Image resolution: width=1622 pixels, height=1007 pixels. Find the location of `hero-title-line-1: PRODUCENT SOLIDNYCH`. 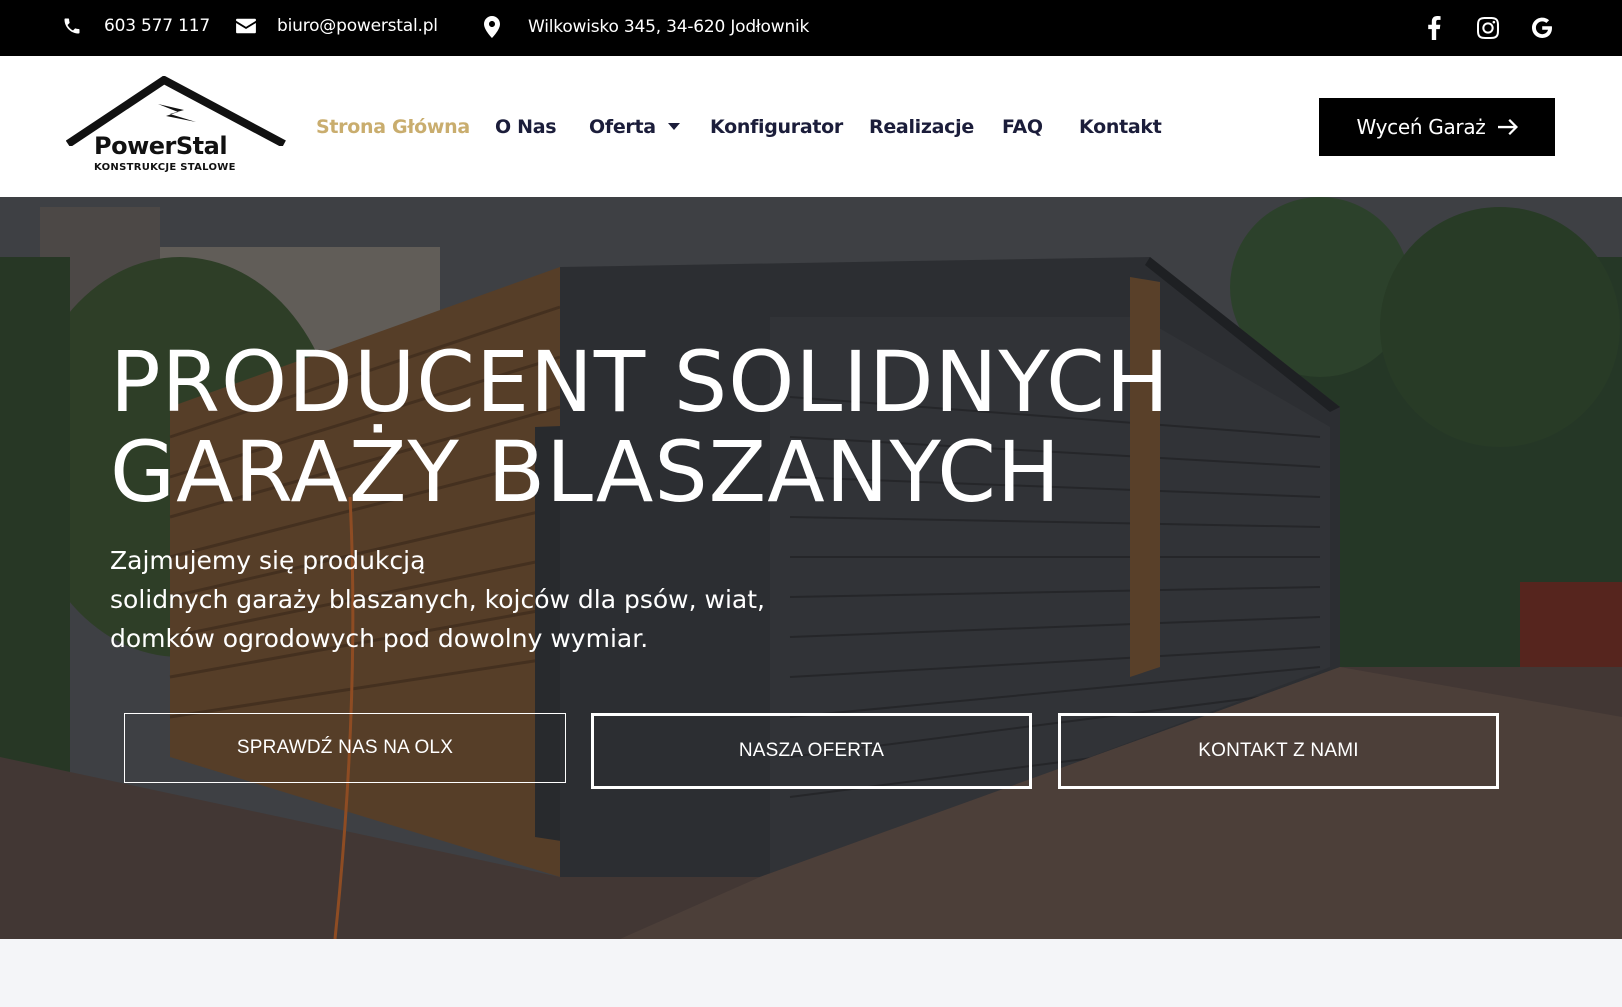

hero-title-line-1: PRODUCENT SOLIDNYCH is located at coordinates (640, 382).